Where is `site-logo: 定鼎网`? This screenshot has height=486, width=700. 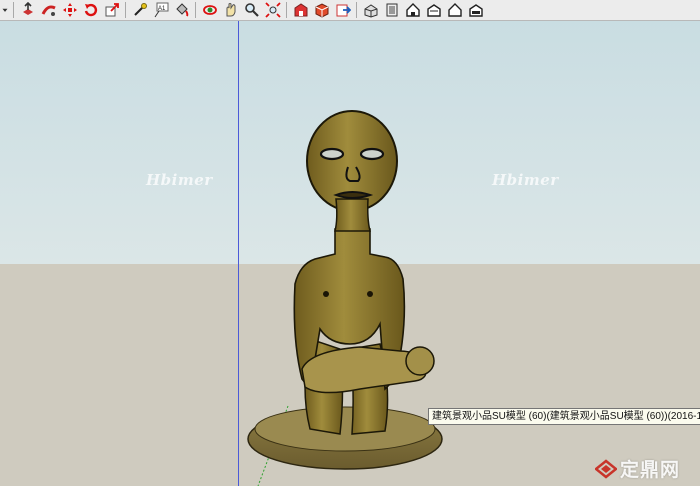
site-logo: 定鼎网 is located at coordinates (637, 468).